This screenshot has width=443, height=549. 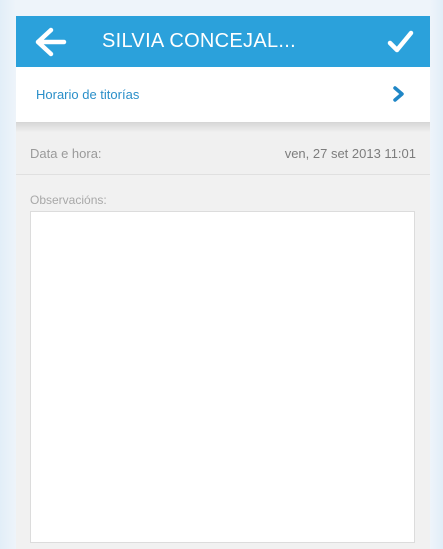 I want to click on datetime-value: ven, 27 set 2013 11:01, so click(x=350, y=153).